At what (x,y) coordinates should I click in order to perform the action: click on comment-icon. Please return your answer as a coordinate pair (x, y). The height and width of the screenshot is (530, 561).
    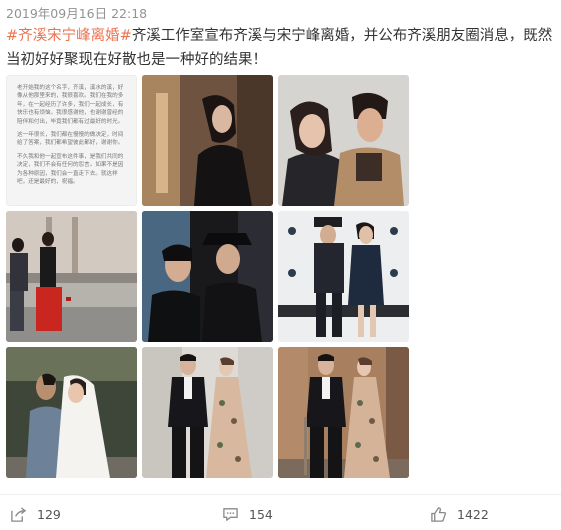
    Looking at the image, I should click on (230, 514).